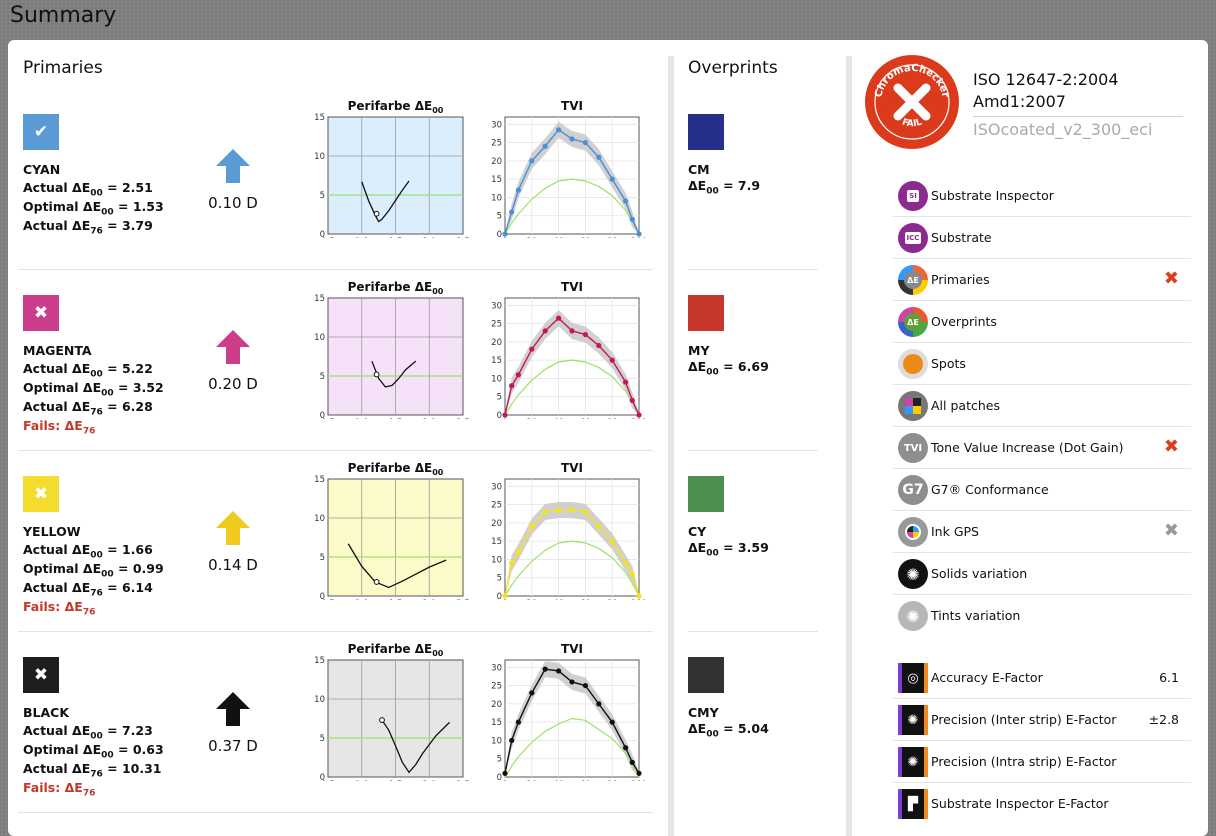  Describe the element at coordinates (913, 804) in the screenshot. I see `substrate-inspector-efactor-icon: ▛` at that location.